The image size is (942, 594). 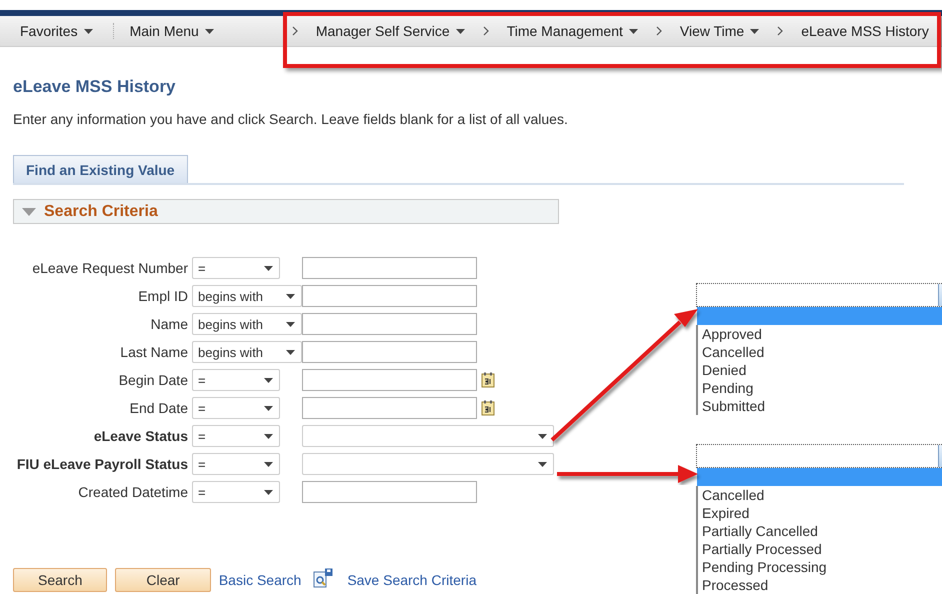 What do you see at coordinates (822, 370) in the screenshot?
I see `dropdown-option: Denied` at bounding box center [822, 370].